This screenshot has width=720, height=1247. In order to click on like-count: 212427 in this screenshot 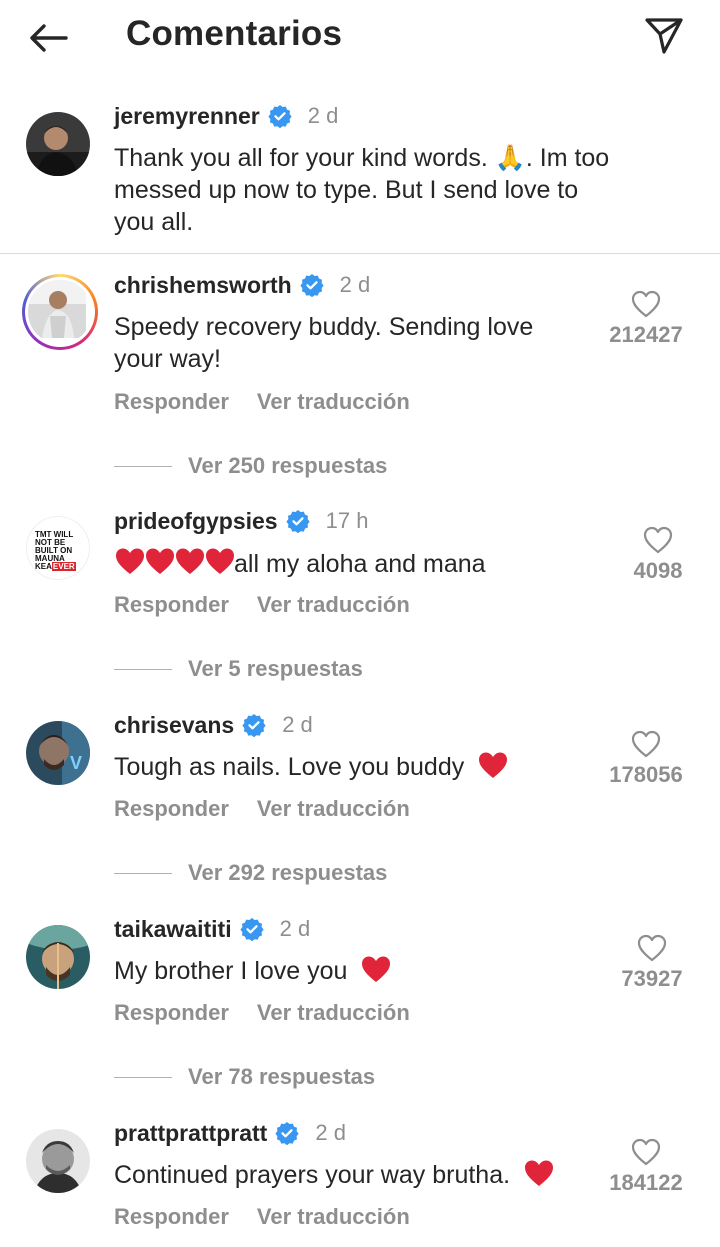, I will do `click(646, 334)`.